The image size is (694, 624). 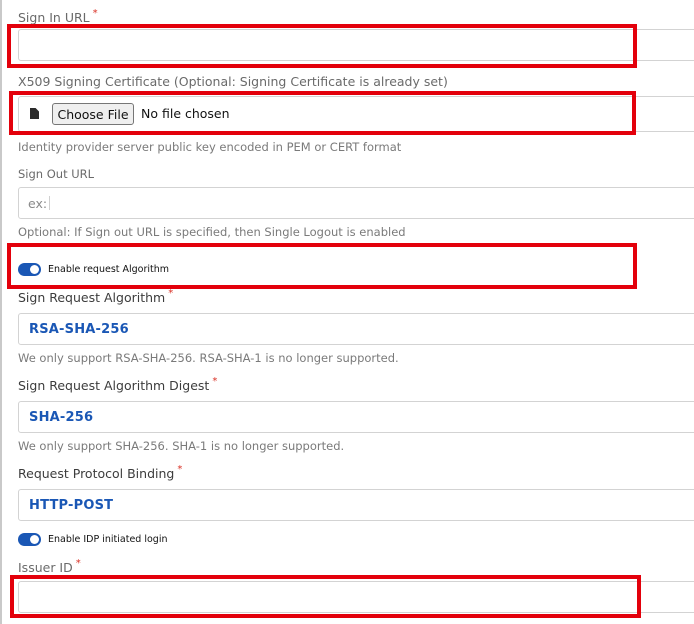 I want to click on sign-request-digest-label: Sign Request Algorithm Digest *, so click(x=118, y=384).